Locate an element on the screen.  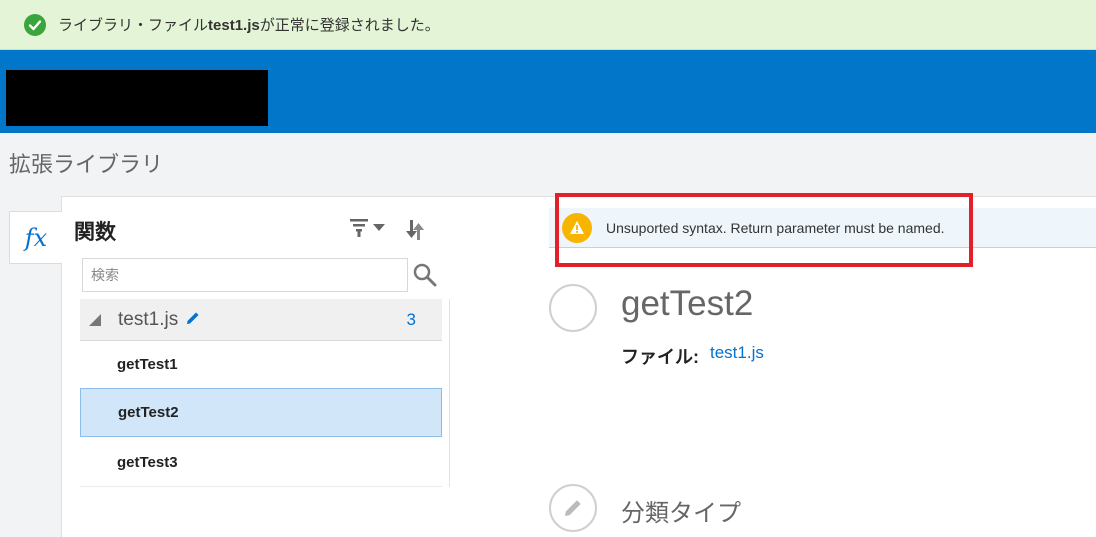
file-node-label: test1.js is located at coordinates (148, 319).